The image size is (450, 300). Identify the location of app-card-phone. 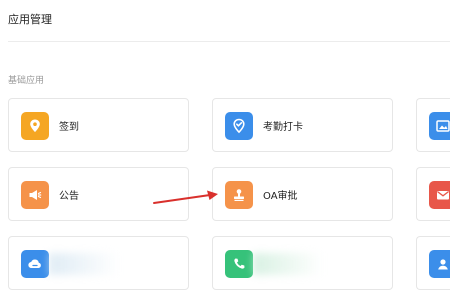
(302, 263).